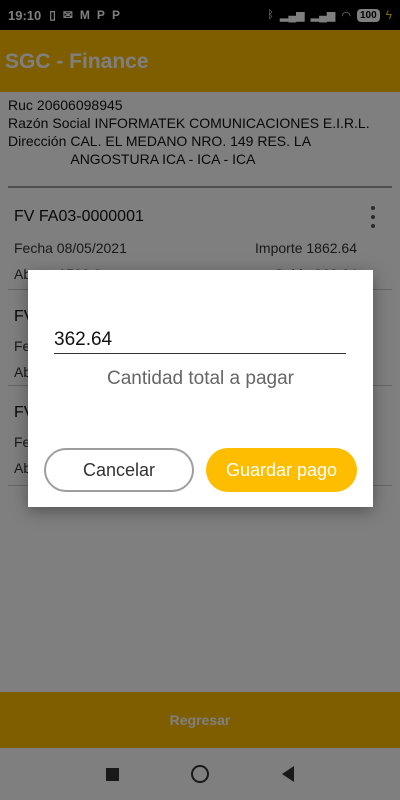  What do you see at coordinates (119, 470) in the screenshot?
I see `cancel-button: Cancelar` at bounding box center [119, 470].